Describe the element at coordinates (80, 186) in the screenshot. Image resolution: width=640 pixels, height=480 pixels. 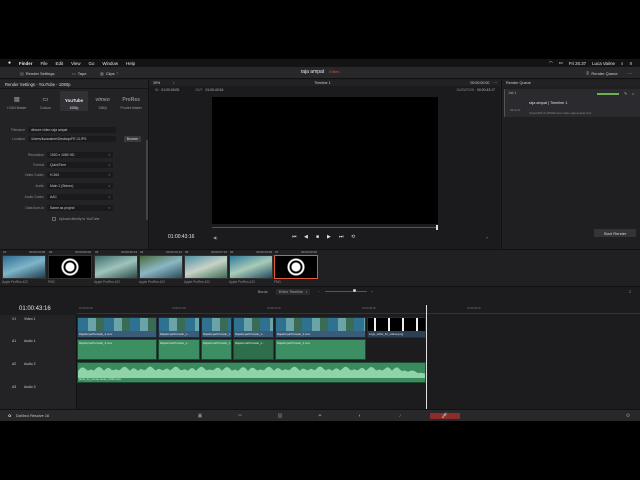
I see `audio-select: Main 1 (Stereo) ▾` at that location.